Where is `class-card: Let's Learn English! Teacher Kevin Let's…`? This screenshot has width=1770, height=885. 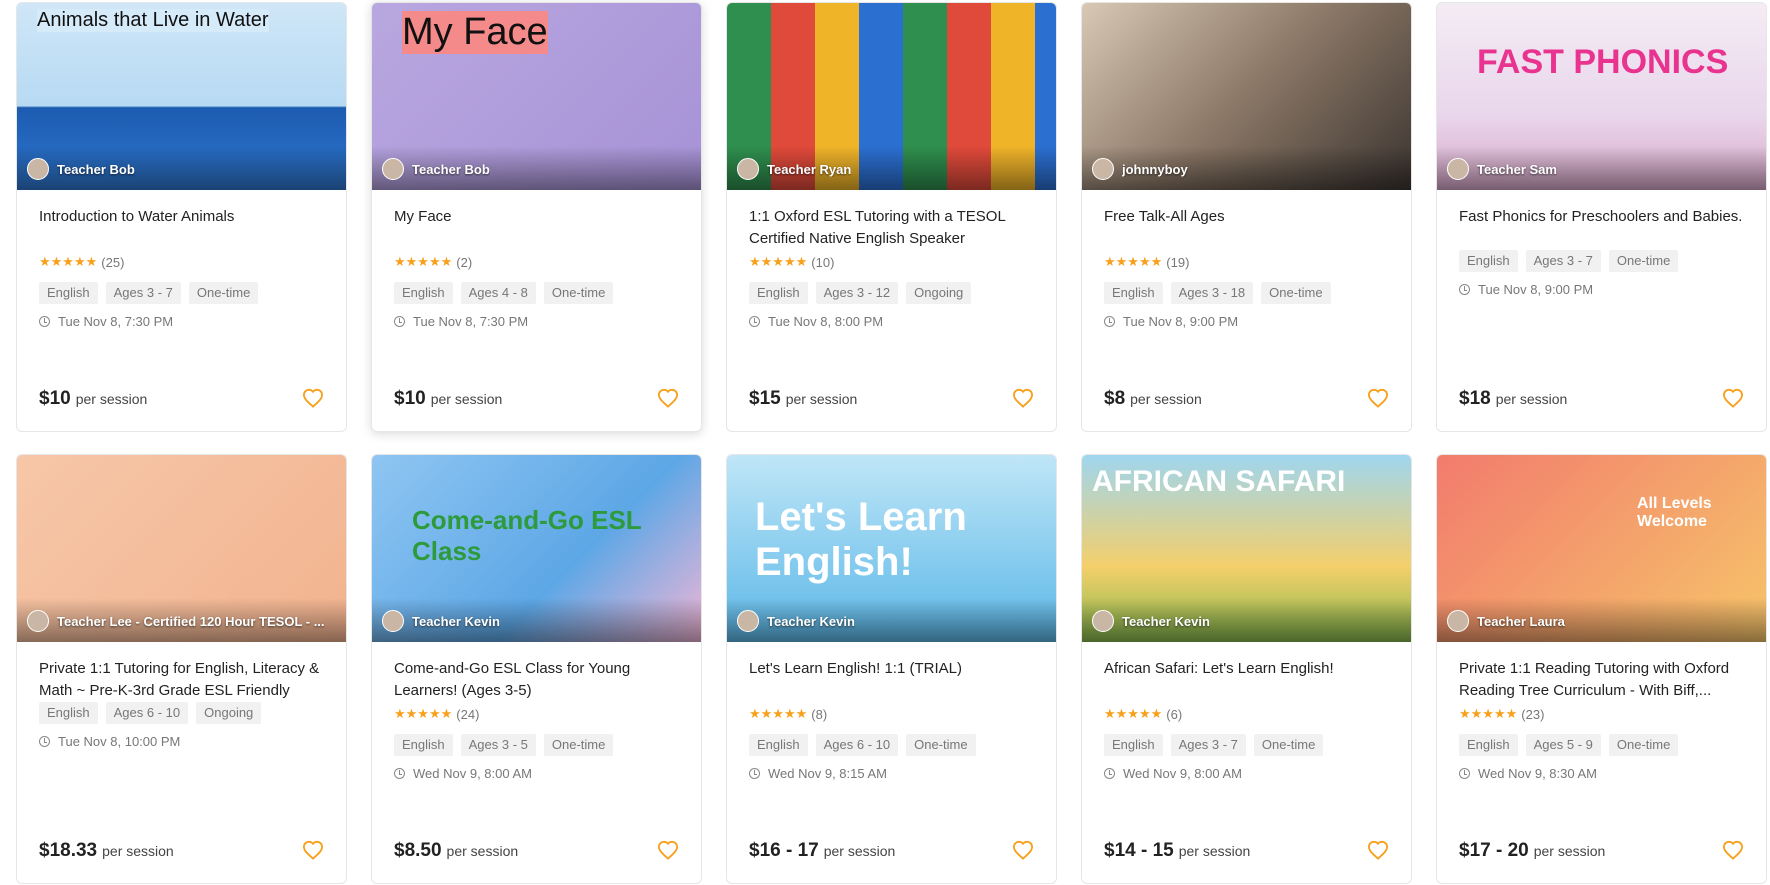
class-card: Let's Learn English! Teacher Kevin Let's… is located at coordinates (891, 669).